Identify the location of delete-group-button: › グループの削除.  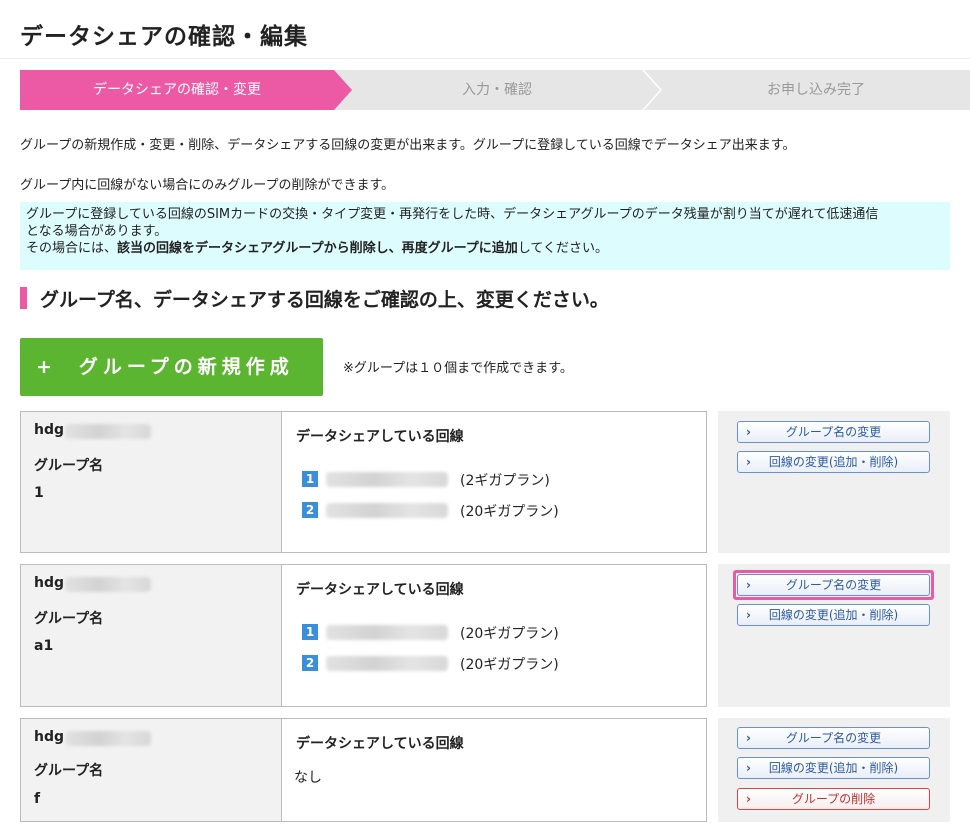
(833, 799).